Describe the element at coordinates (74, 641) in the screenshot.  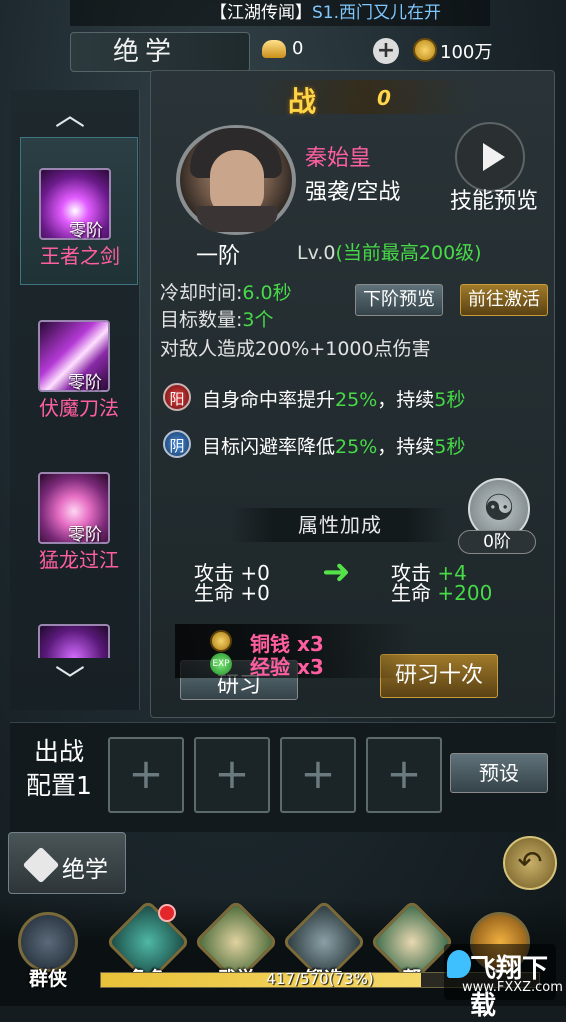
I see `skill-item-partial-icon` at that location.